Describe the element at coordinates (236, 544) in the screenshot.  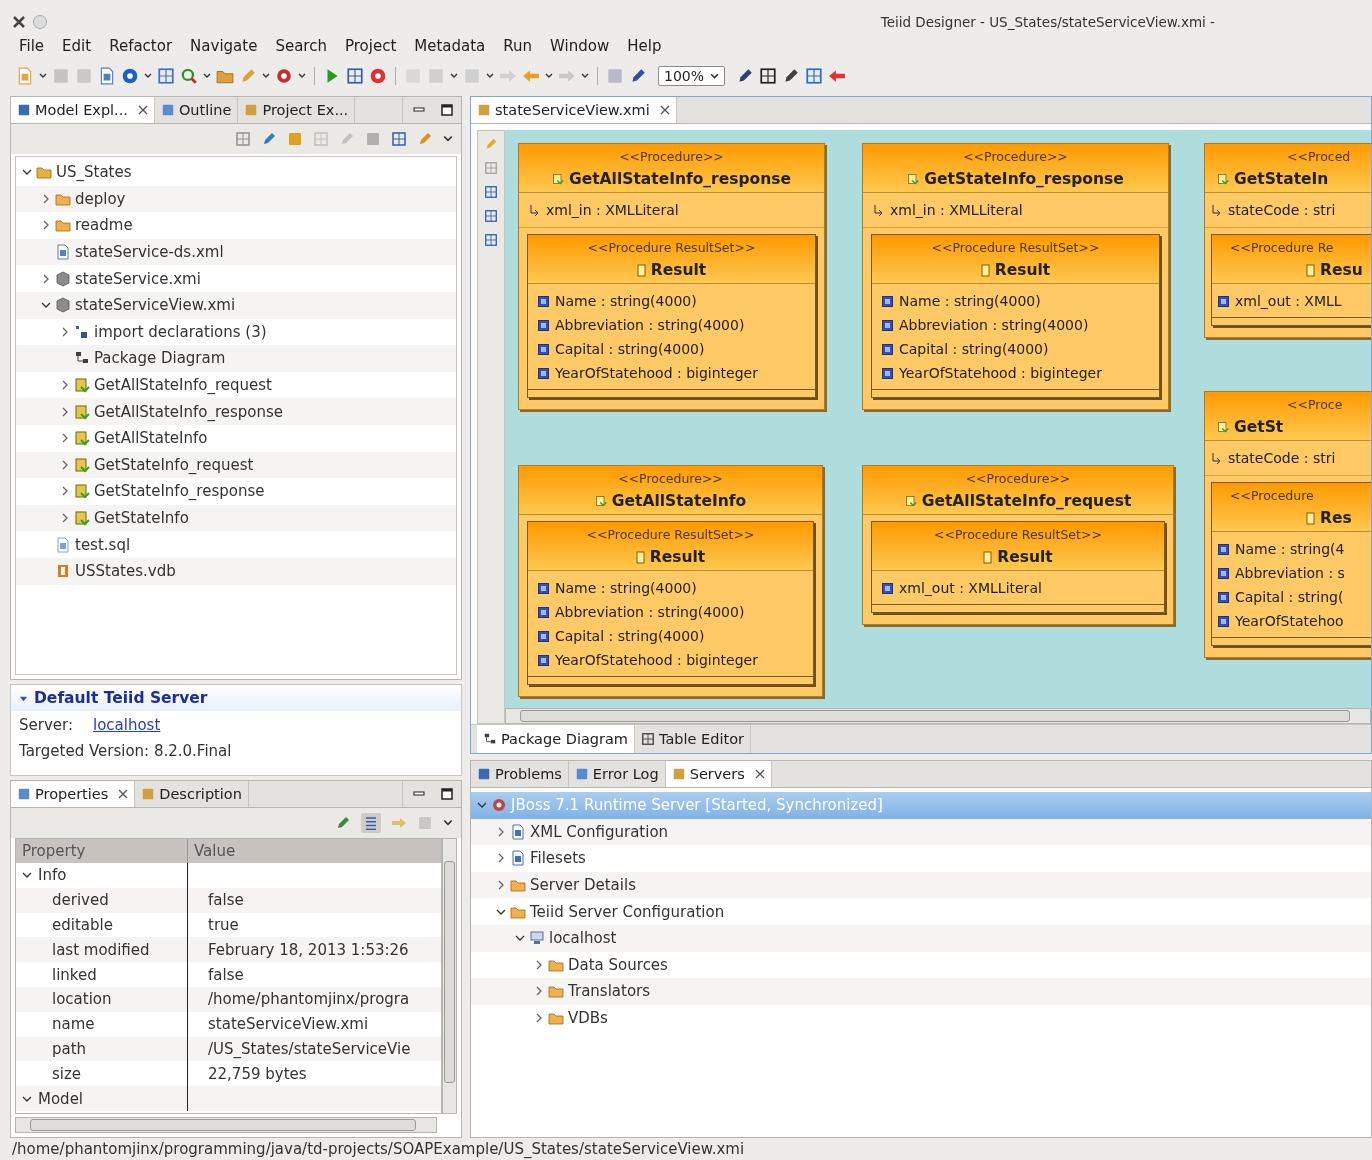
I see `tree-item: test.sql` at that location.